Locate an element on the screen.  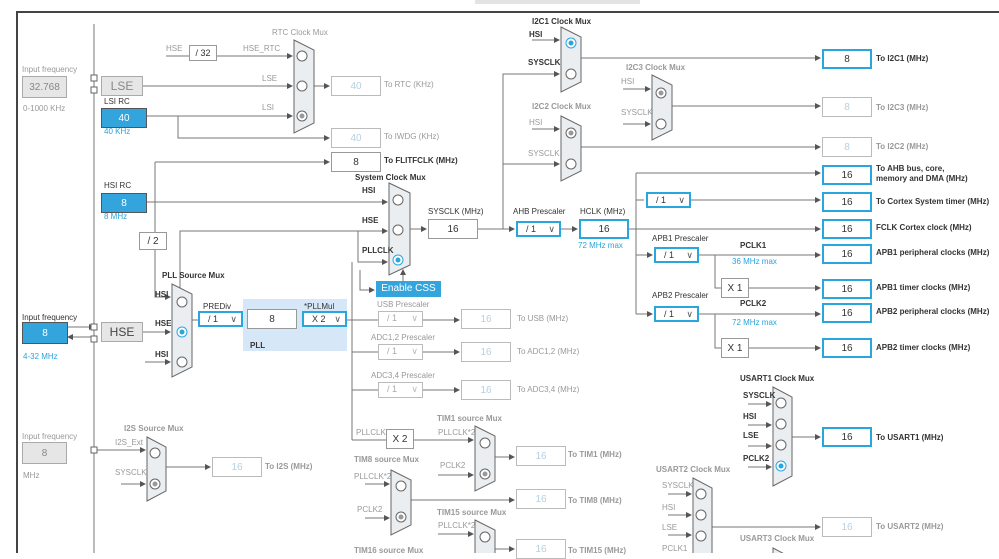
sysclk-field: 16 is located at coordinates (453, 229).